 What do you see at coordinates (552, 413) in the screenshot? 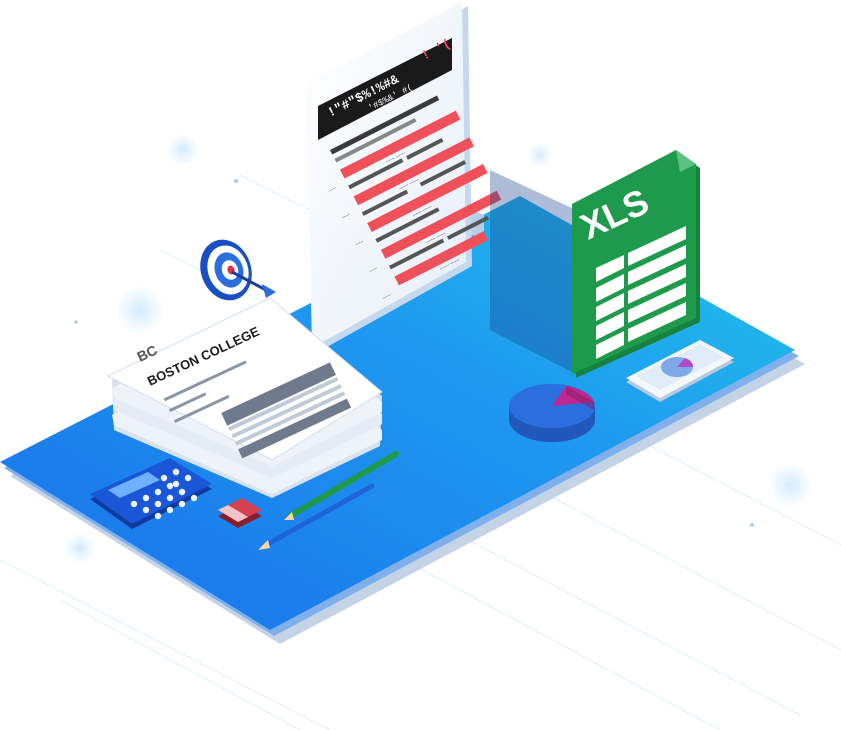
I see `pie-chart-icon` at bounding box center [552, 413].